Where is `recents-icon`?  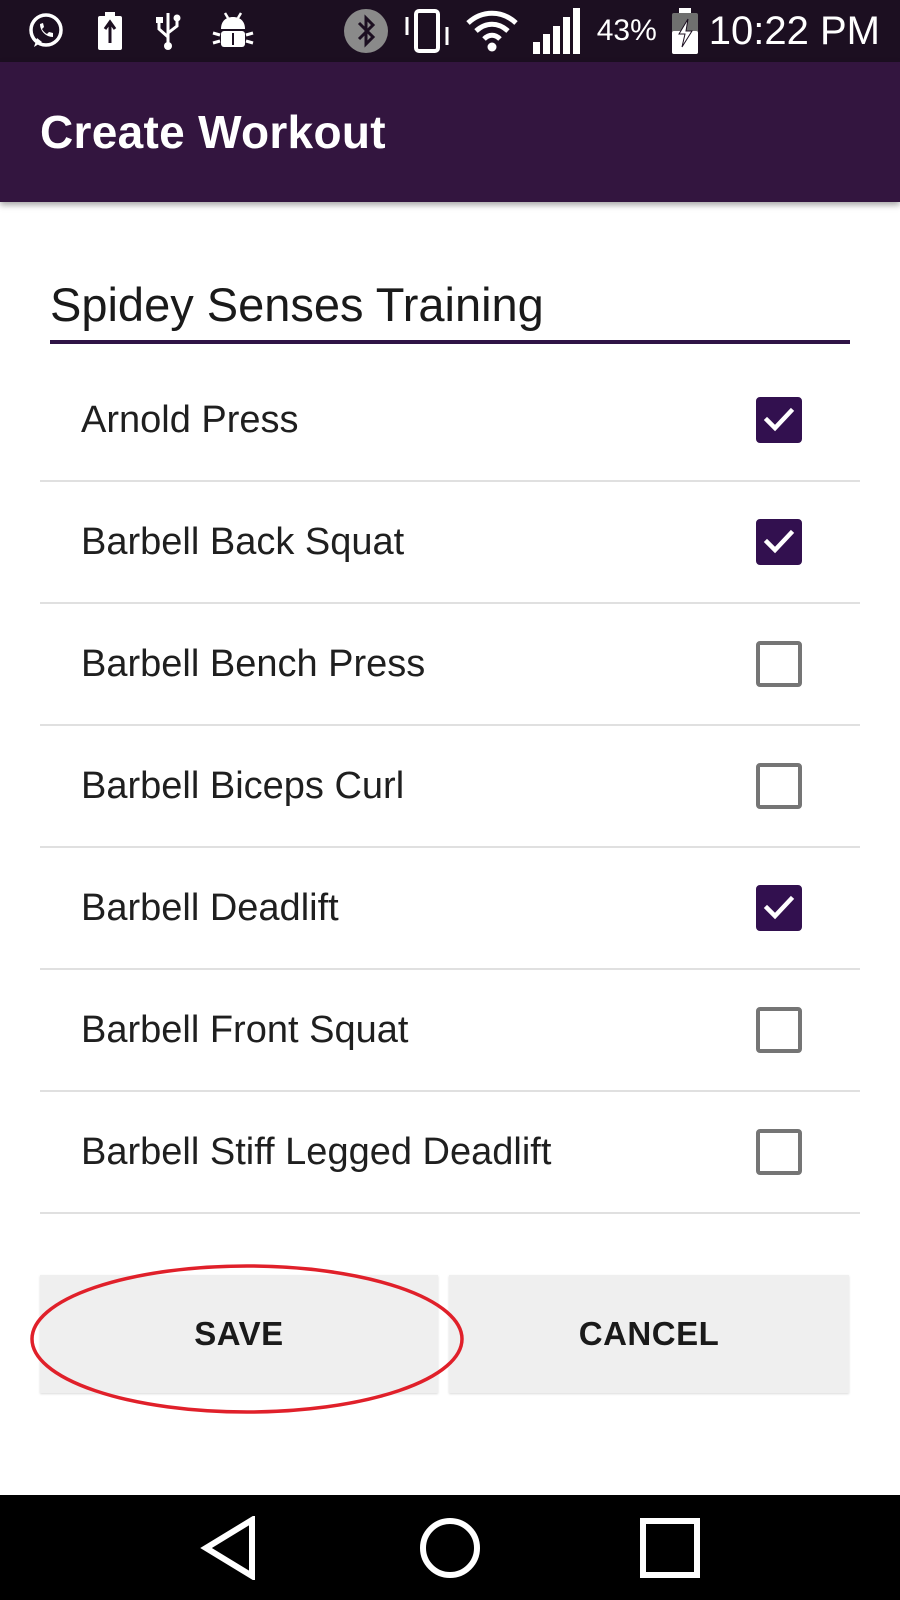 recents-icon is located at coordinates (670, 1548).